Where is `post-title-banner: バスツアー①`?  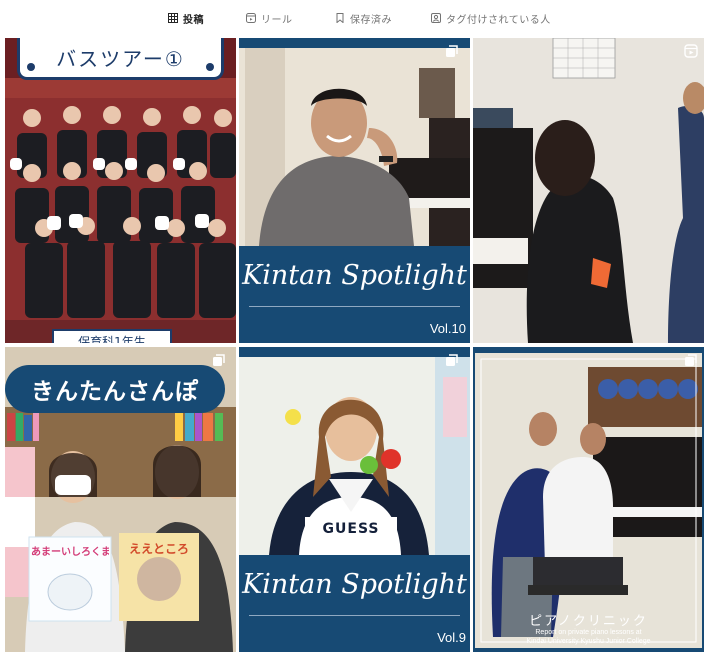 post-title-banner: バスツアー① is located at coordinates (120, 59).